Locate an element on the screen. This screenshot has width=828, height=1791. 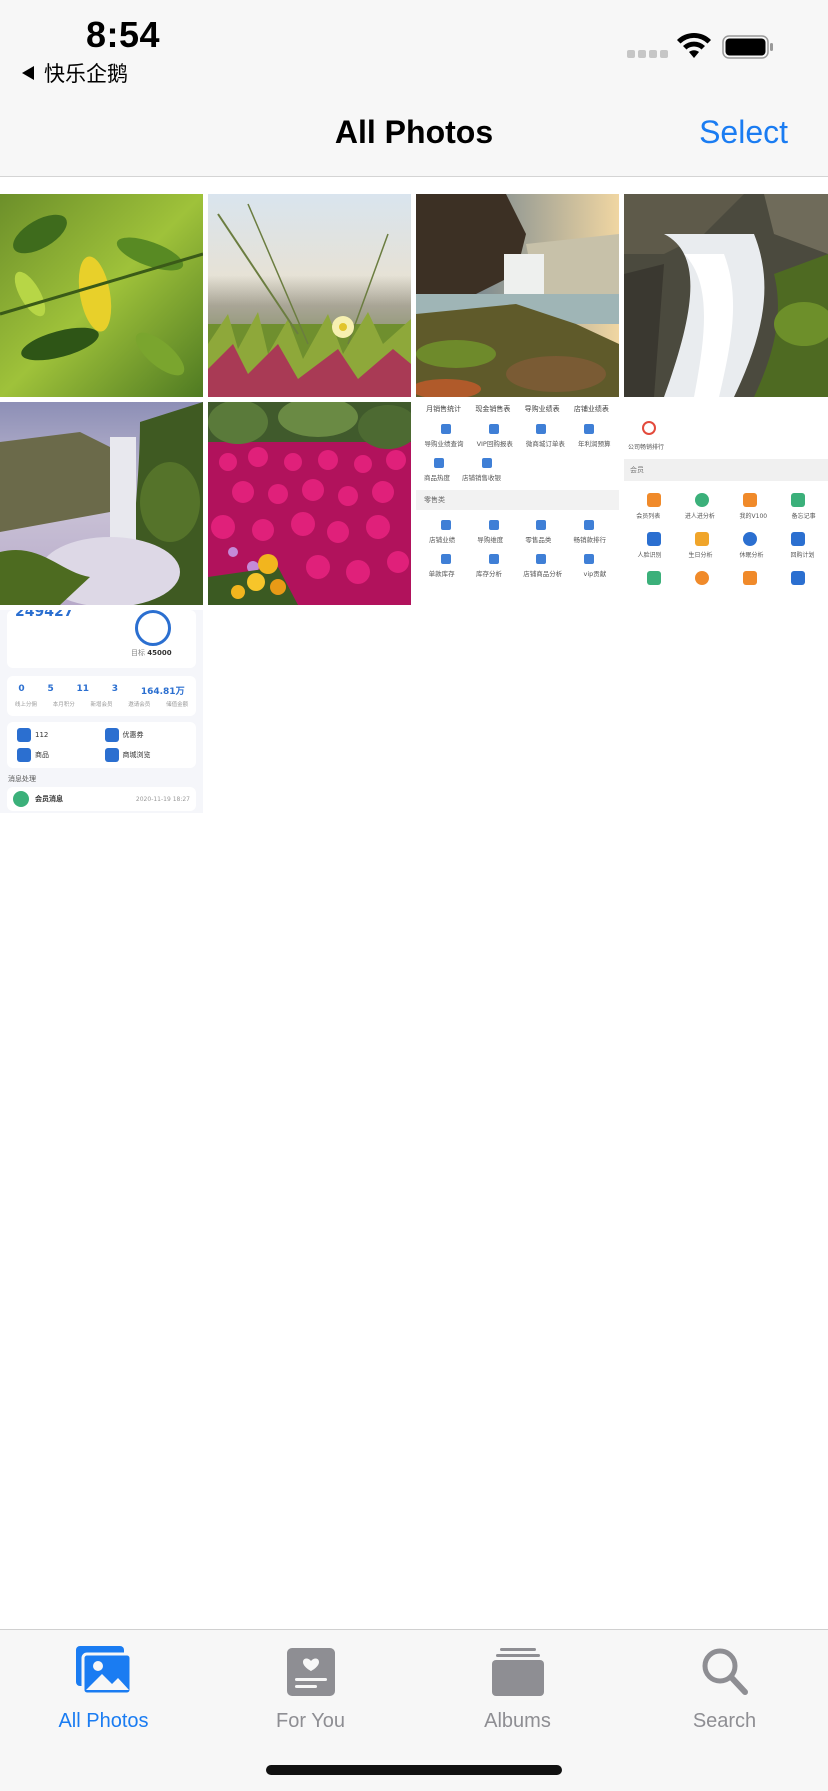
chart-icon is located at coordinates (702, 500).